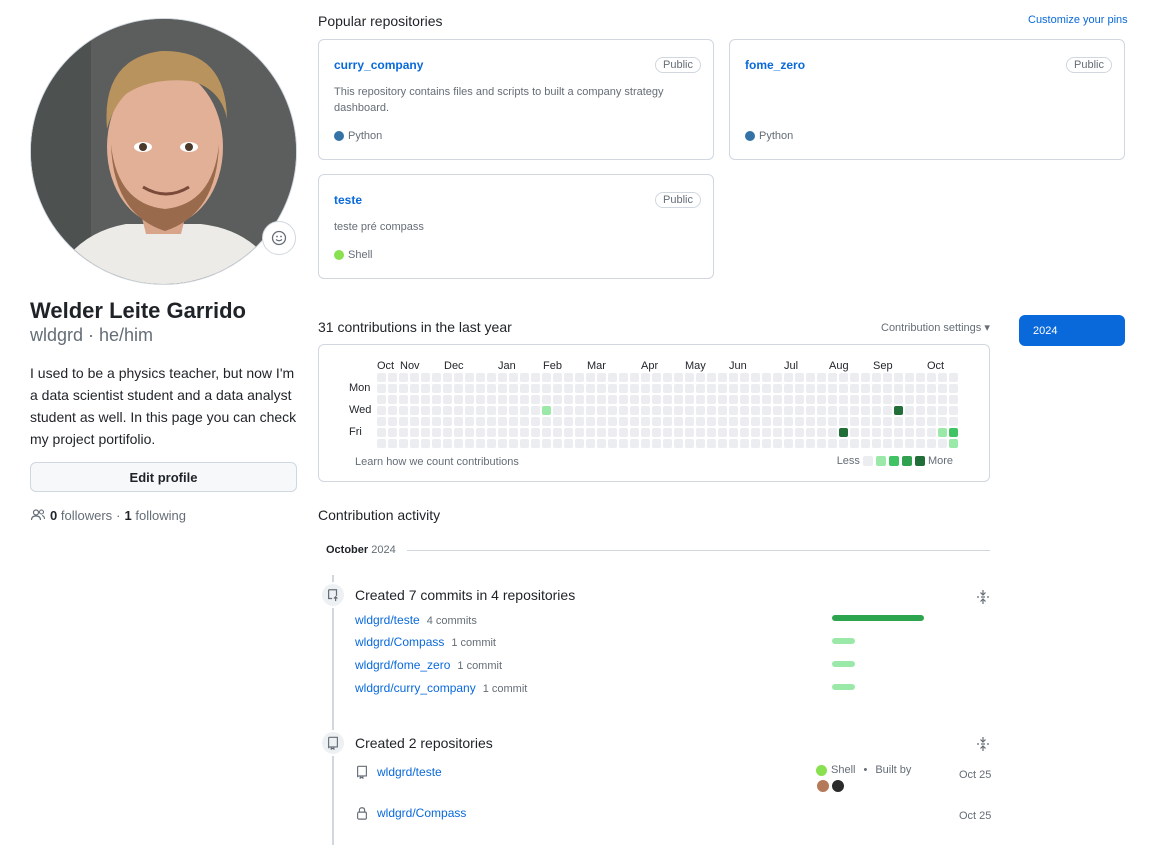 The image size is (1151, 851). I want to click on following-link: 1 following, so click(155, 515).